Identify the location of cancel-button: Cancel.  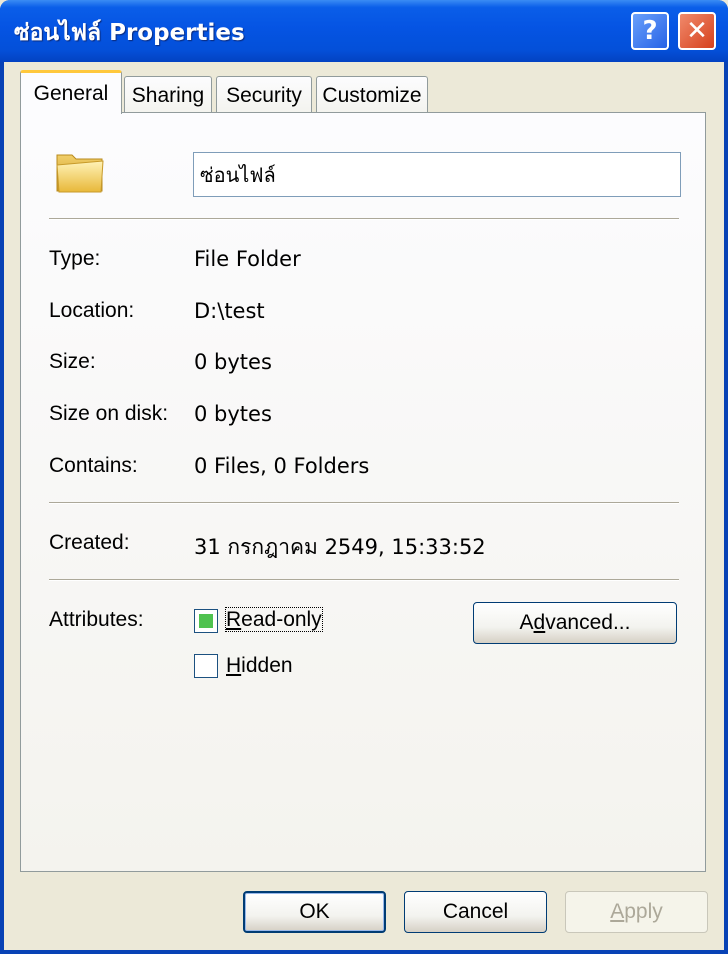
(475, 912).